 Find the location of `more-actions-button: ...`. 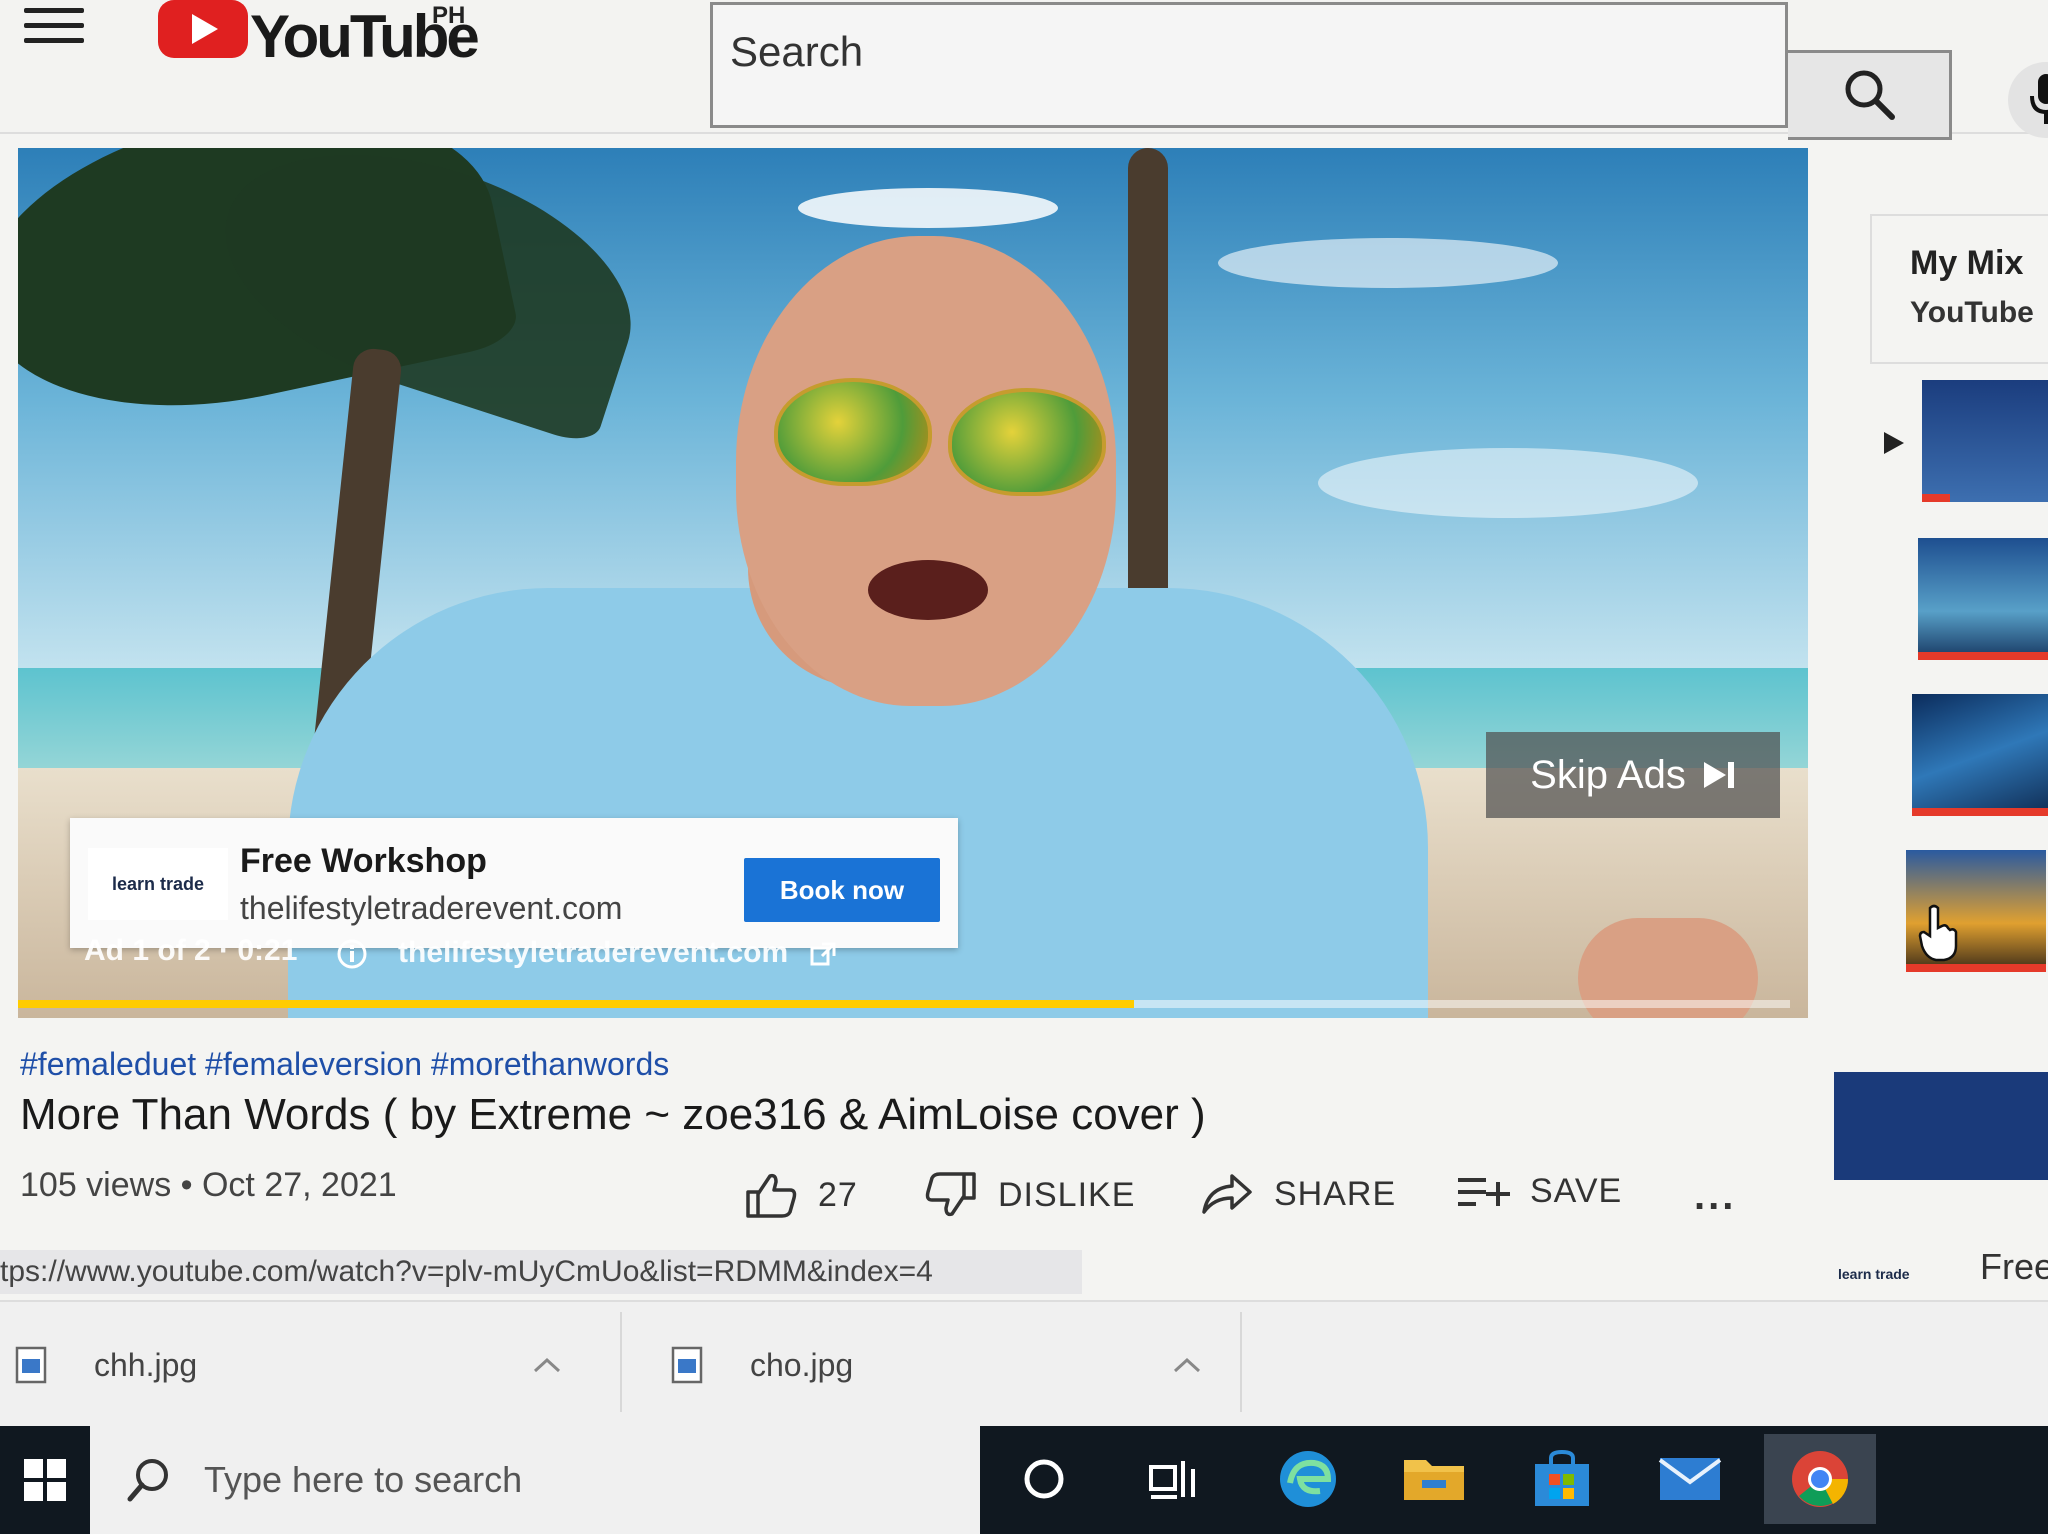

more-actions-button: ... is located at coordinates (1715, 1196).